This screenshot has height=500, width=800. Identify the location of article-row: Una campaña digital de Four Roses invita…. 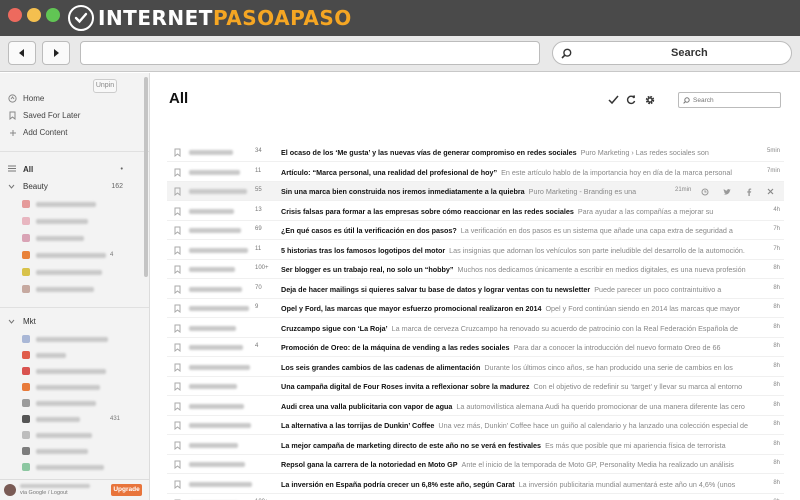
(475, 386).